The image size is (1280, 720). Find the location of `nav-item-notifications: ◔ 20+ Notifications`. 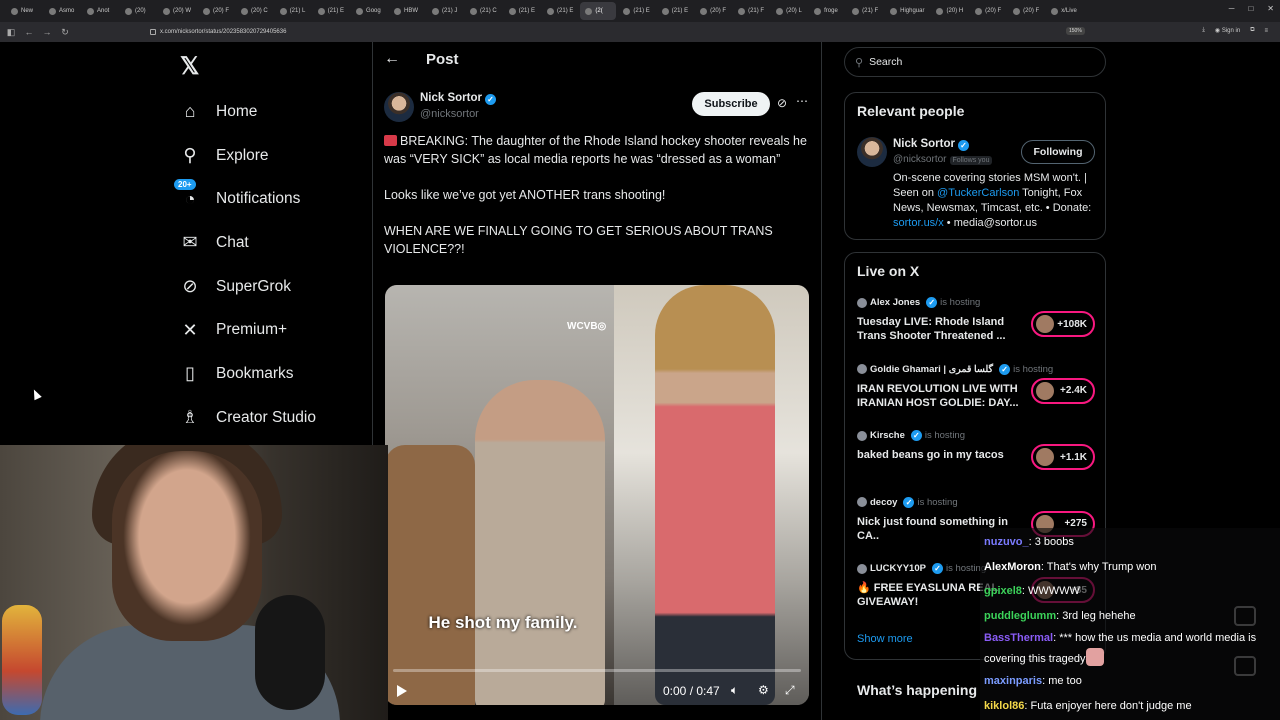

nav-item-notifications: ◔ 20+ Notifications is located at coordinates (245, 199).